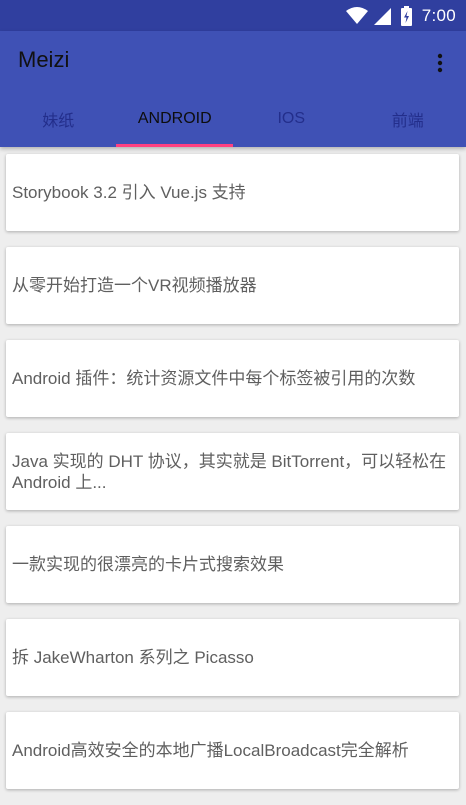 This screenshot has height=805, width=466. I want to click on app-bar: Meizi 妹纸 ANDROID IOS 前端, so click(233, 89).